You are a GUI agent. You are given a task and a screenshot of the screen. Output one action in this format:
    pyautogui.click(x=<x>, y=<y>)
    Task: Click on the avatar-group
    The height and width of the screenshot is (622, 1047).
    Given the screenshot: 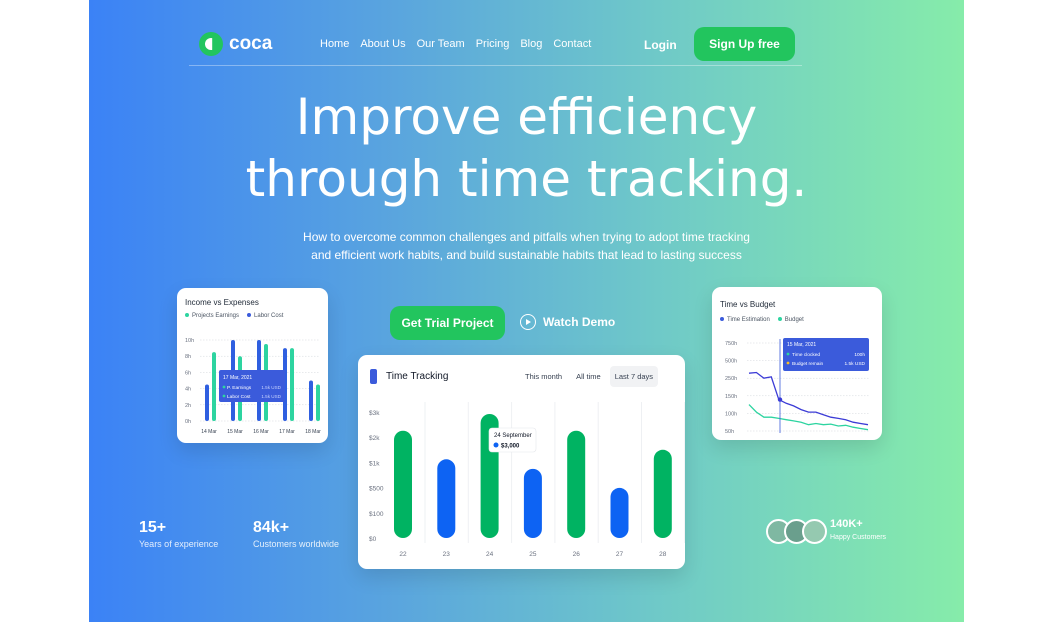 What is the action you would take?
    pyautogui.click(x=796, y=531)
    